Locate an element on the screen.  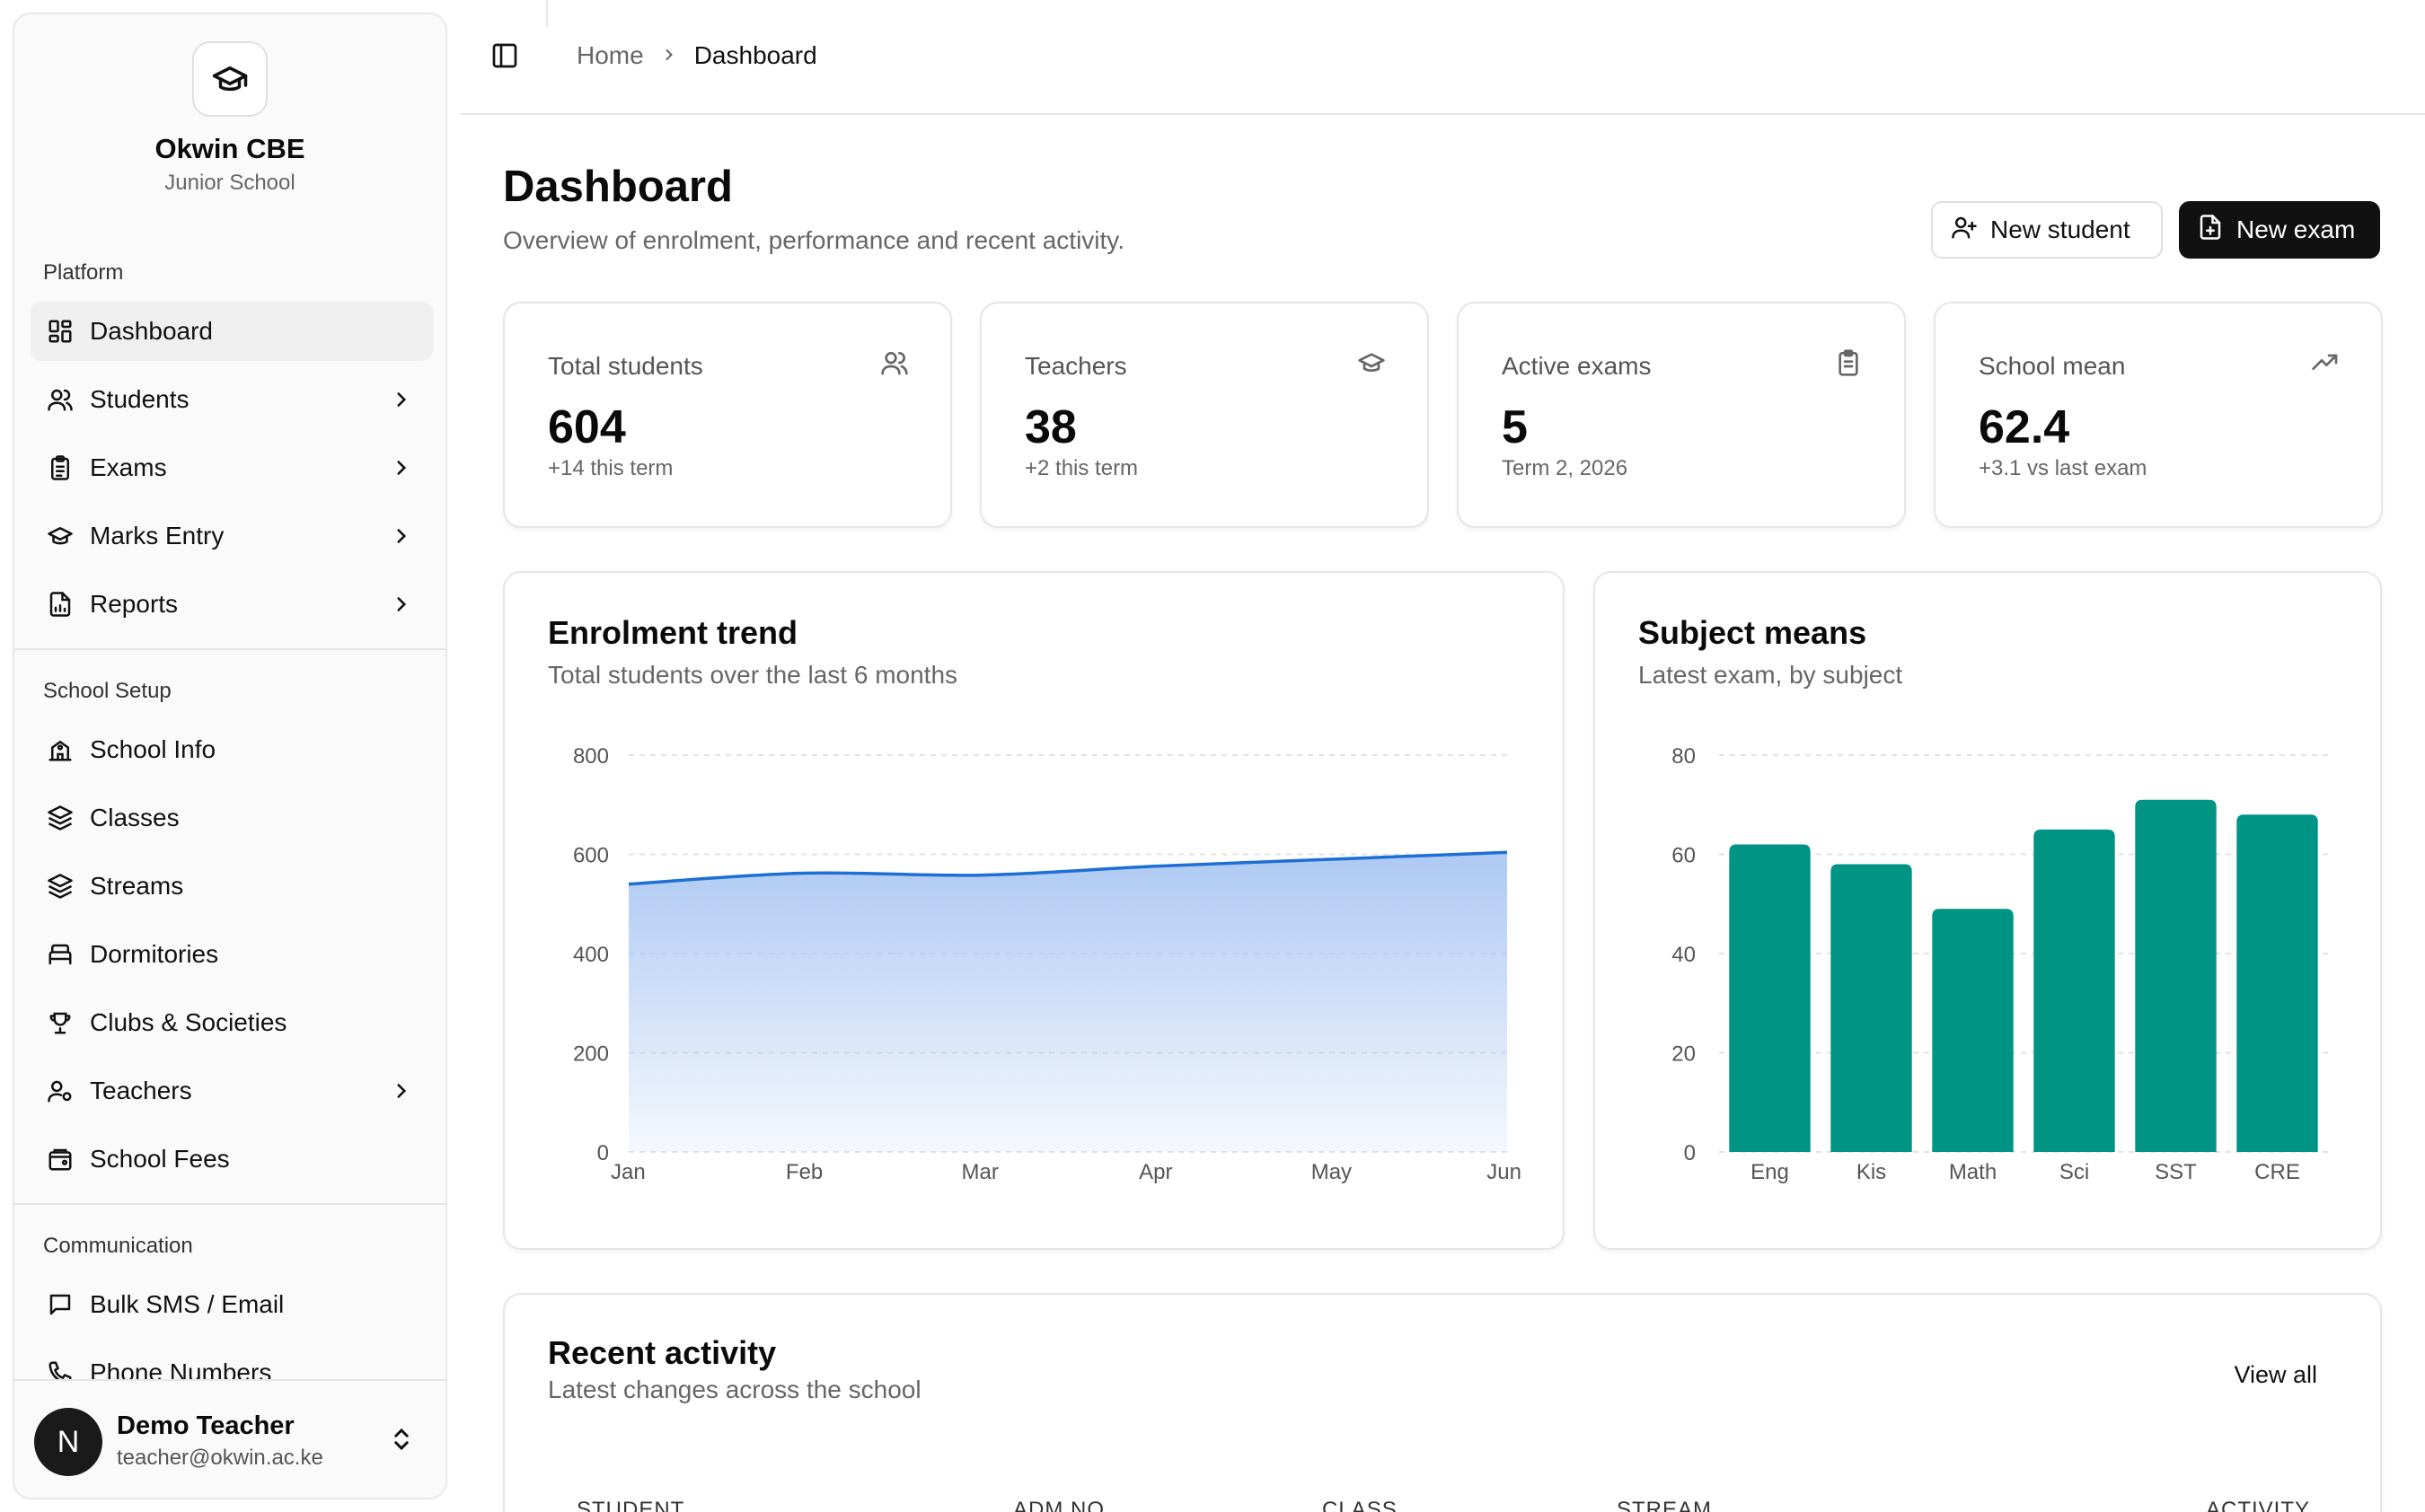
sidebar-item-classes: Classes is located at coordinates (232, 818).